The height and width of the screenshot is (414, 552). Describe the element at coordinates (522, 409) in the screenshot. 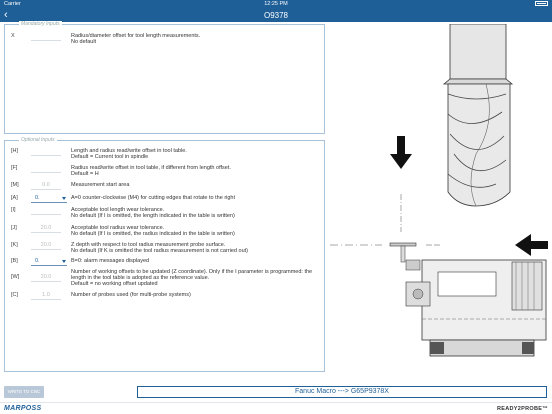

I see `ready2probe-logo: READY2PROBE™` at that location.